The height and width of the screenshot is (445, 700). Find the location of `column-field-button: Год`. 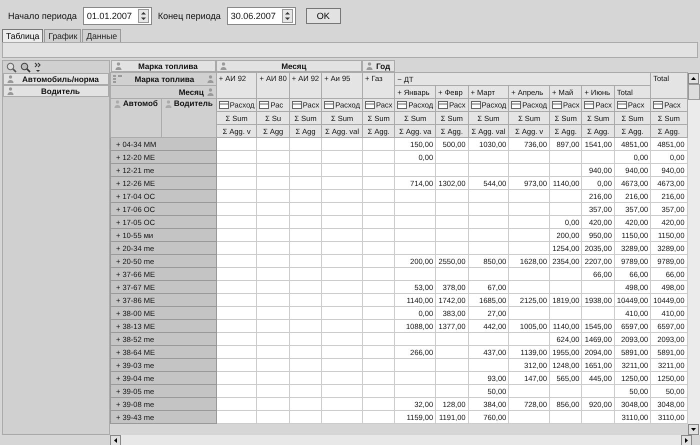

column-field-button: Год is located at coordinates (378, 66).